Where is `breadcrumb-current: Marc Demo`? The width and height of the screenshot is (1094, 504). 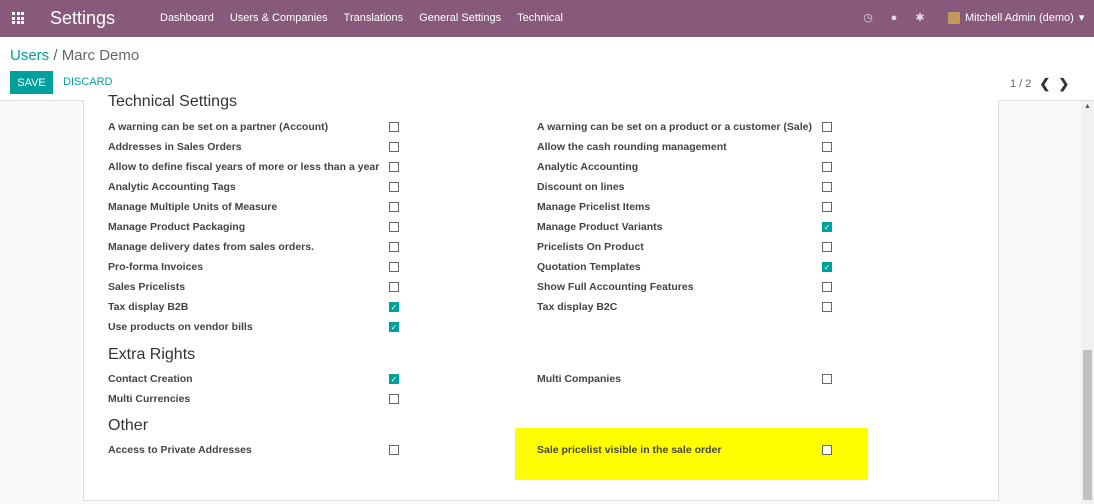 breadcrumb-current: Marc Demo is located at coordinates (100, 55).